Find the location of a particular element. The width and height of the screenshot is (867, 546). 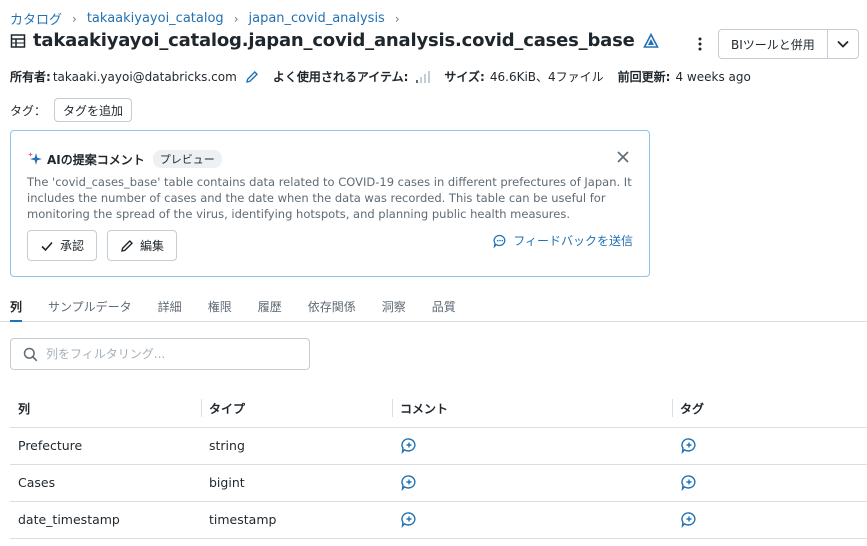

filter-columns-input is located at coordinates (171, 354).